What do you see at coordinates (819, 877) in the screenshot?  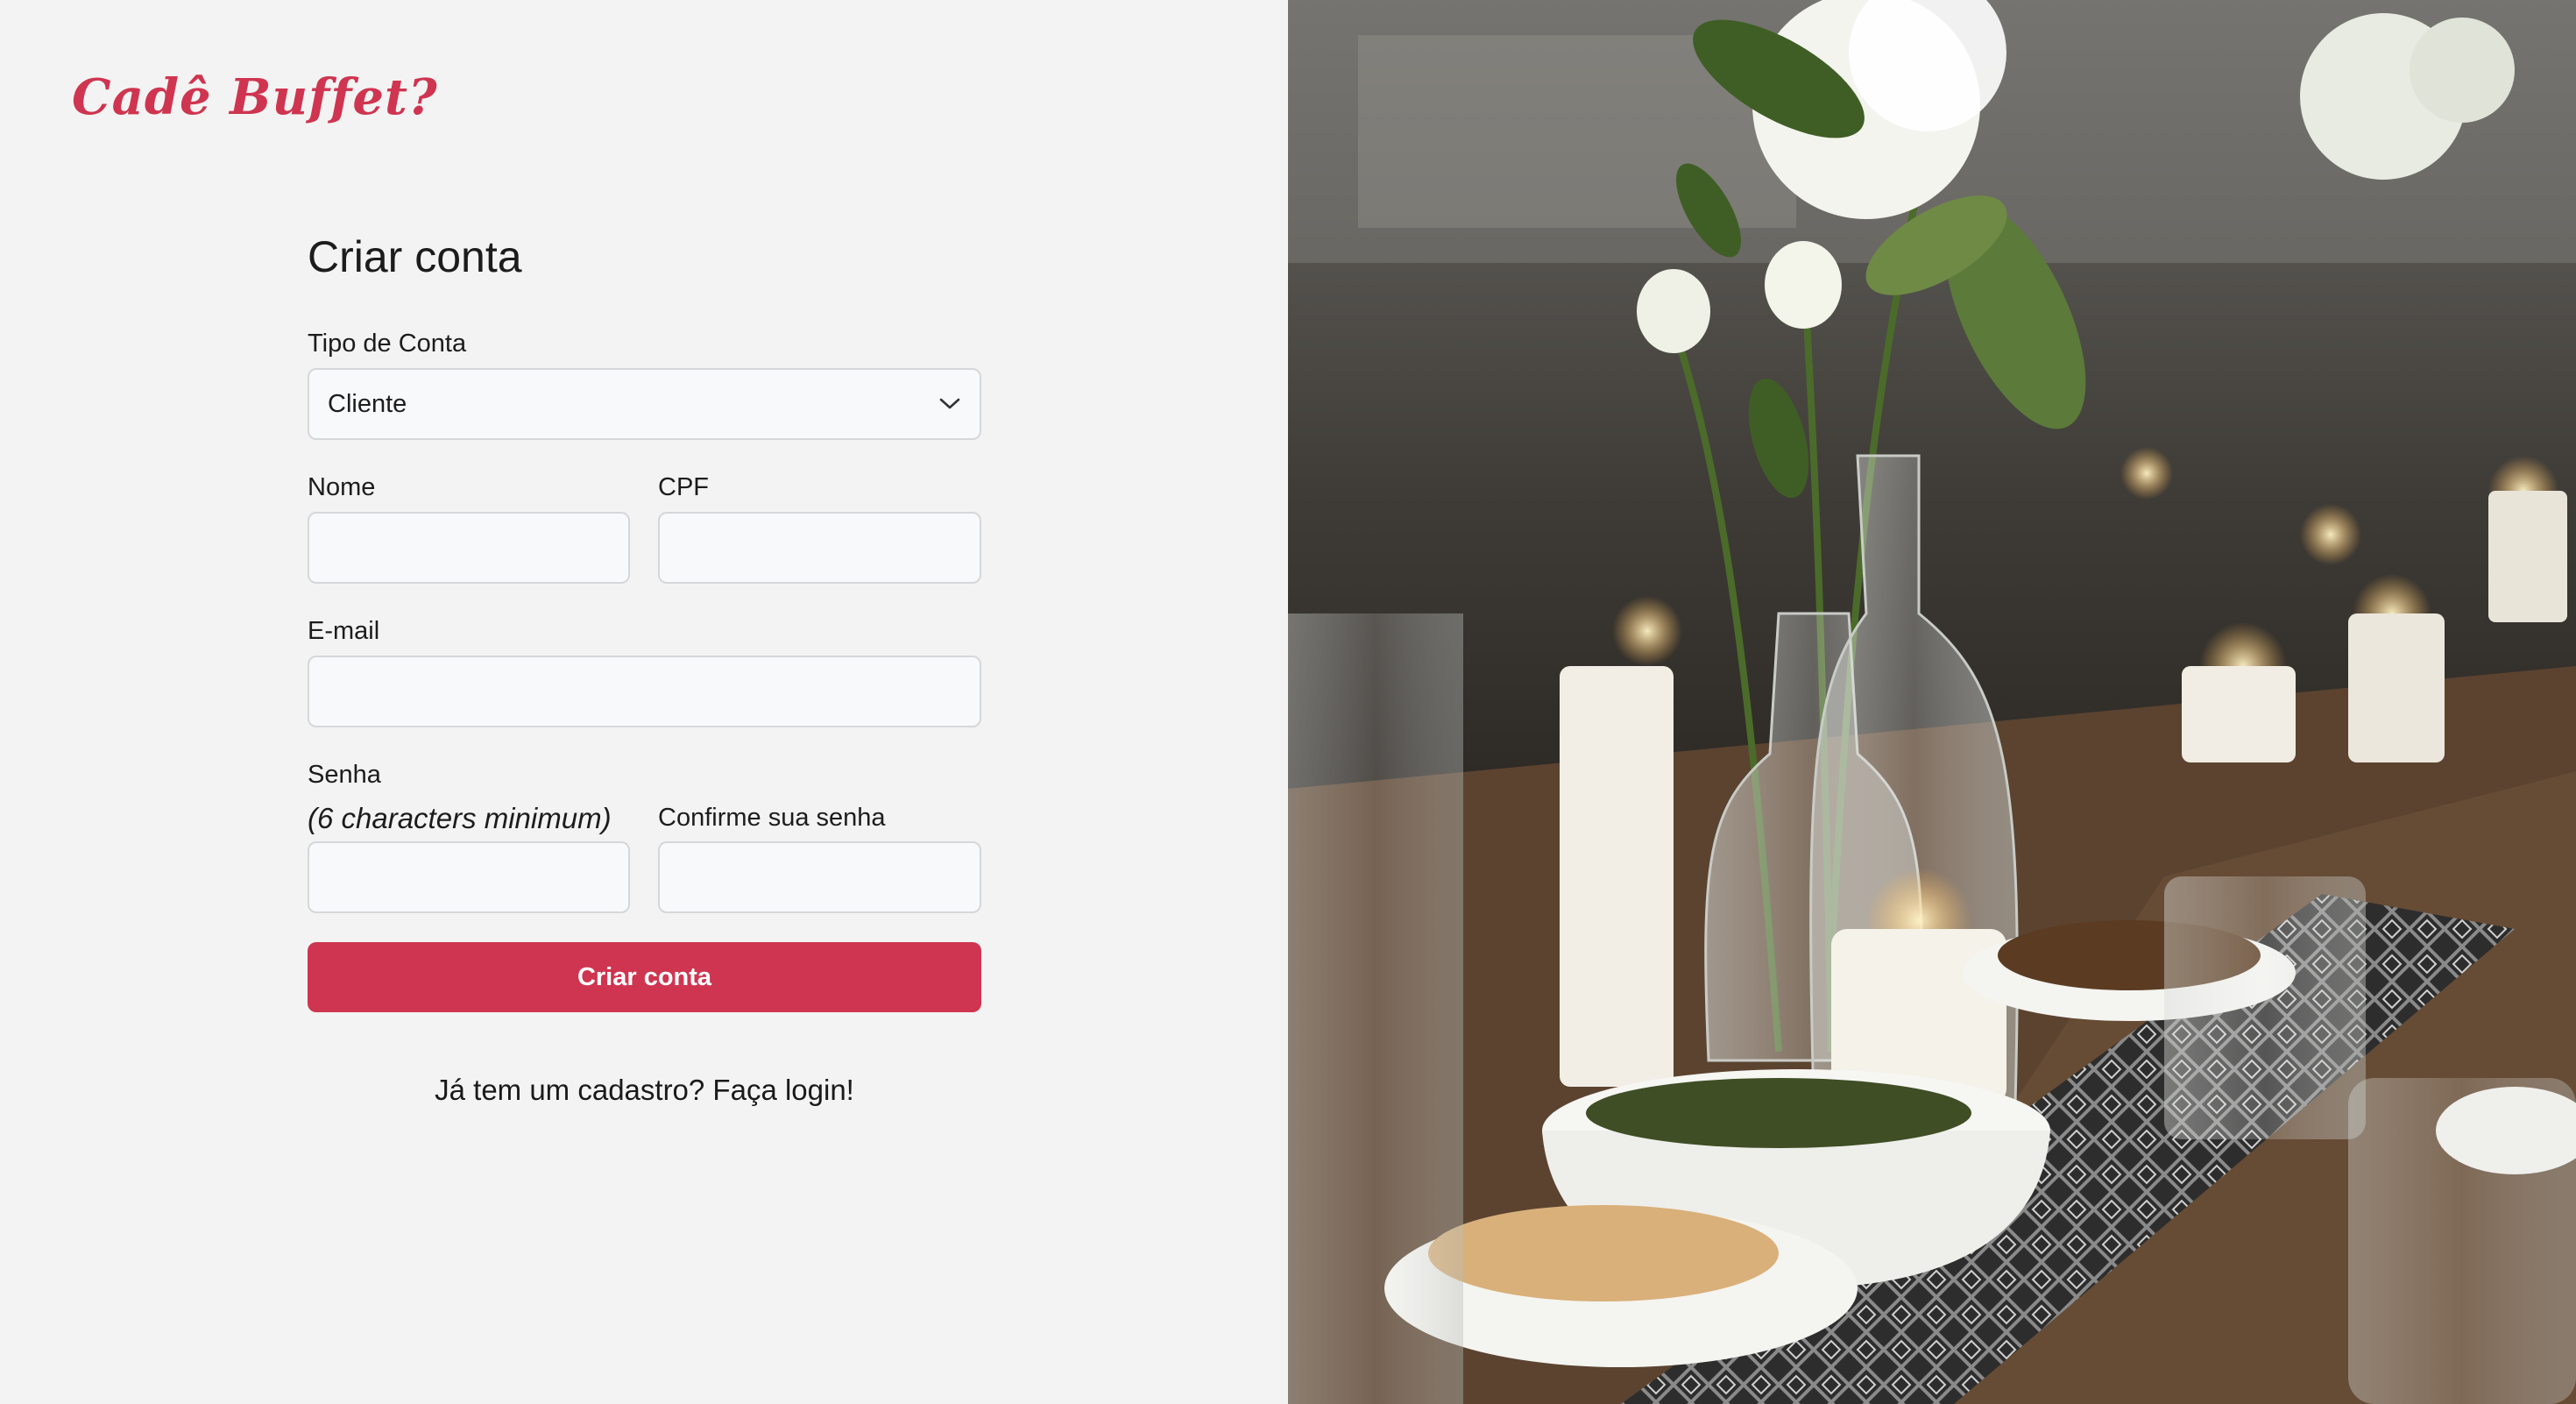 I see `password-confirm-input` at bounding box center [819, 877].